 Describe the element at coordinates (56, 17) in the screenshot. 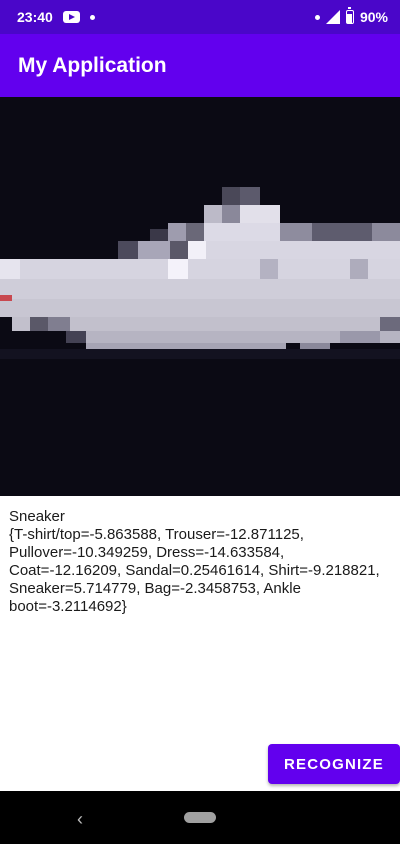

I see `status-left: 23:40` at that location.